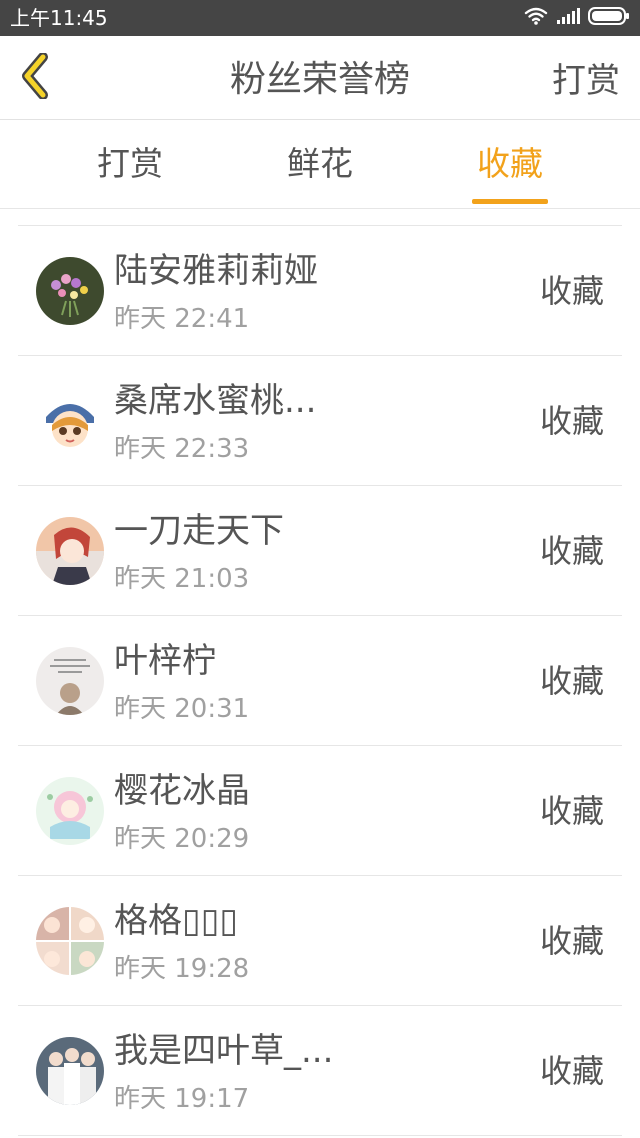 The width and height of the screenshot is (640, 1138). What do you see at coordinates (130, 164) in the screenshot?
I see `tab-reward: 打赏` at bounding box center [130, 164].